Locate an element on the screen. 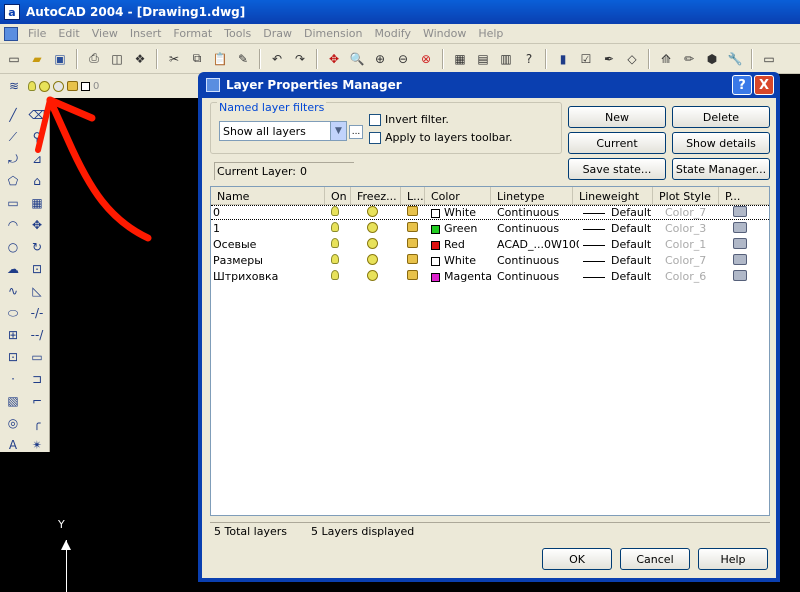 This screenshot has height=592, width=800. menu-view: View is located at coordinates (105, 33).